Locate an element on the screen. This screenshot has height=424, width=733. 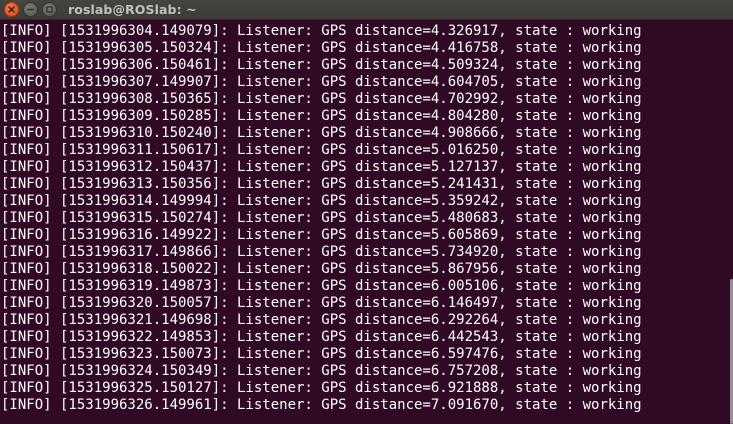
title-bar: roslab@ROSlab: ~ is located at coordinates (366, 10).